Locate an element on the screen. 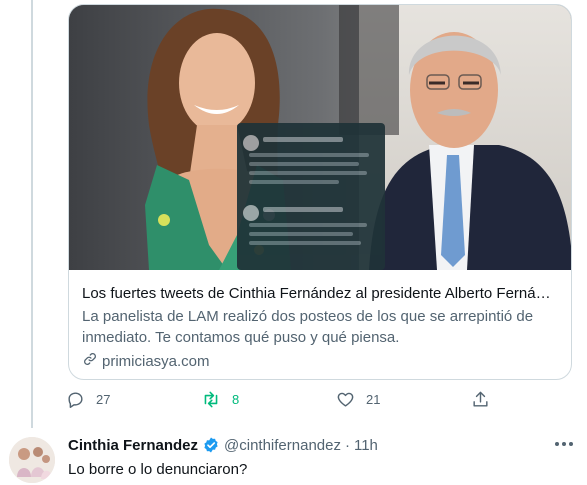  tweet-text: Lo borre o lo denunciaron? is located at coordinates (158, 469).